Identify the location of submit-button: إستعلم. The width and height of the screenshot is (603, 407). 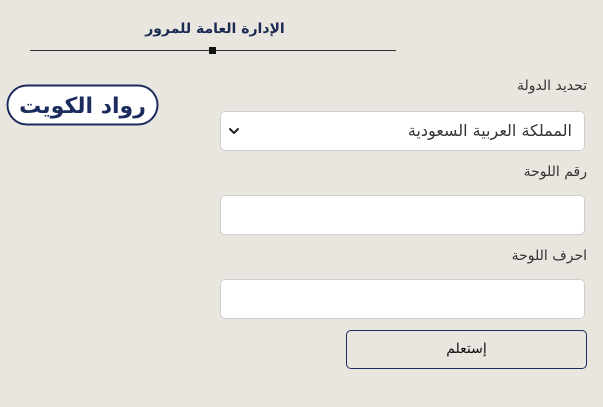
(466, 349).